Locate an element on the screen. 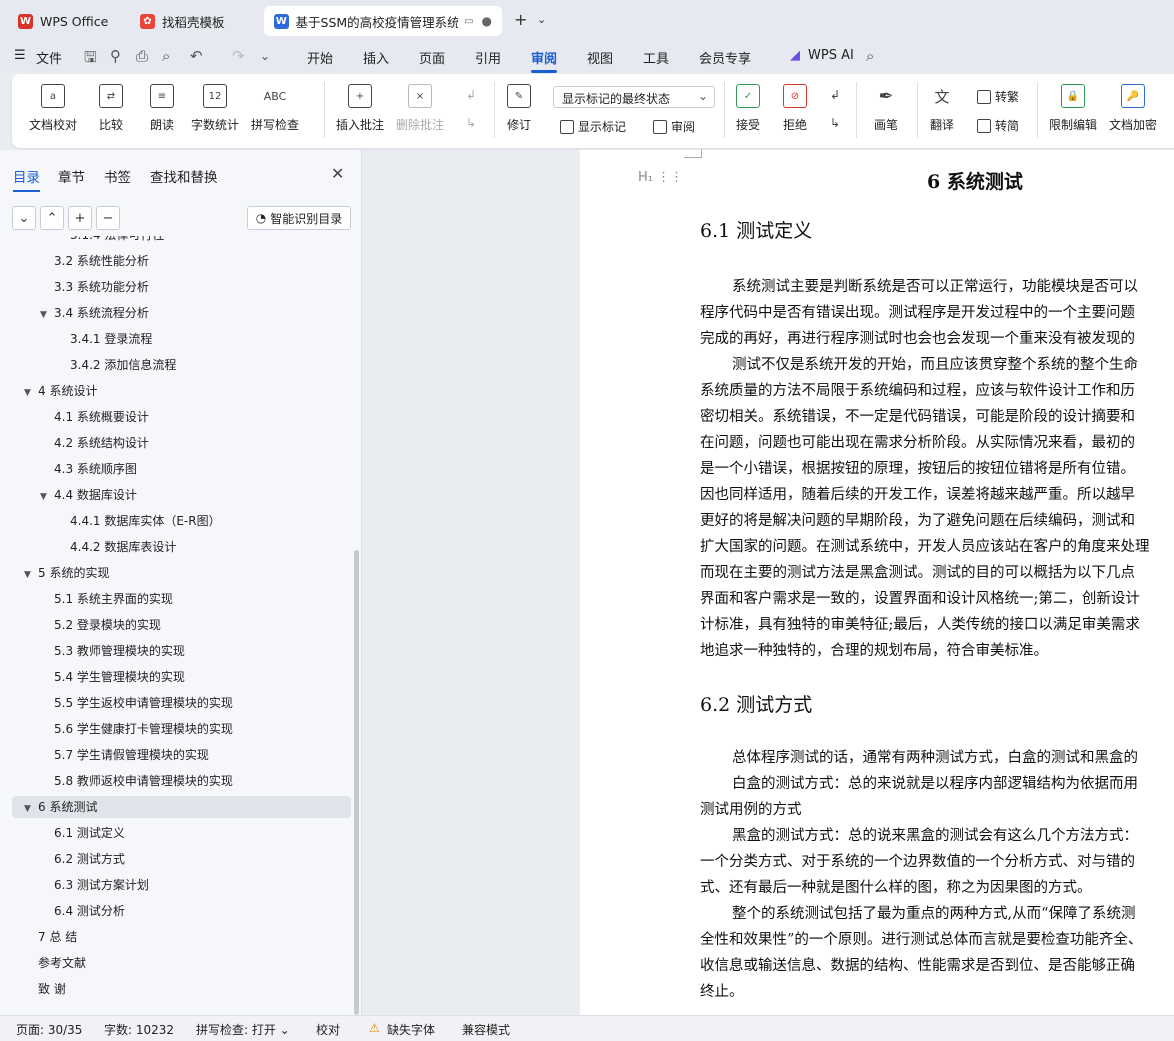 Image resolution: width=1174 pixels, height=1041 pixels. word-count-button: 12 字数统计 is located at coordinates (215, 108).